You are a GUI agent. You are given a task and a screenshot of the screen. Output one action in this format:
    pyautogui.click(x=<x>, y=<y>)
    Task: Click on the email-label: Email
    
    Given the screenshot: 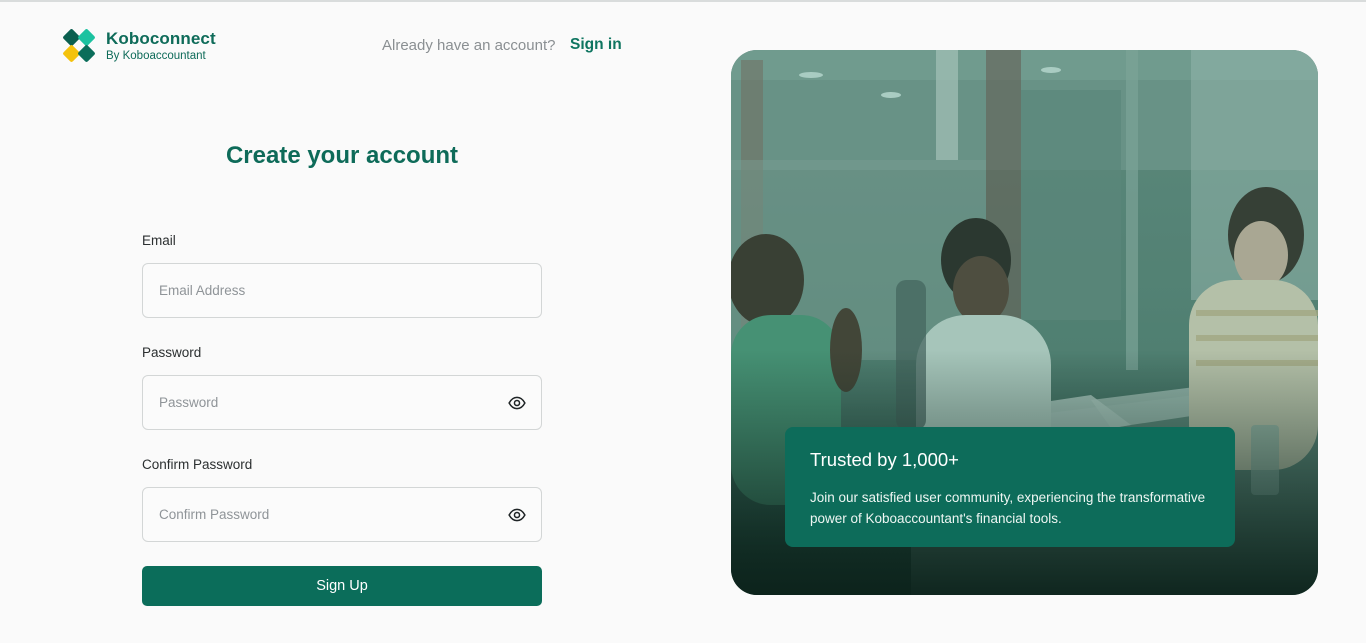 What is the action you would take?
    pyautogui.click(x=159, y=240)
    